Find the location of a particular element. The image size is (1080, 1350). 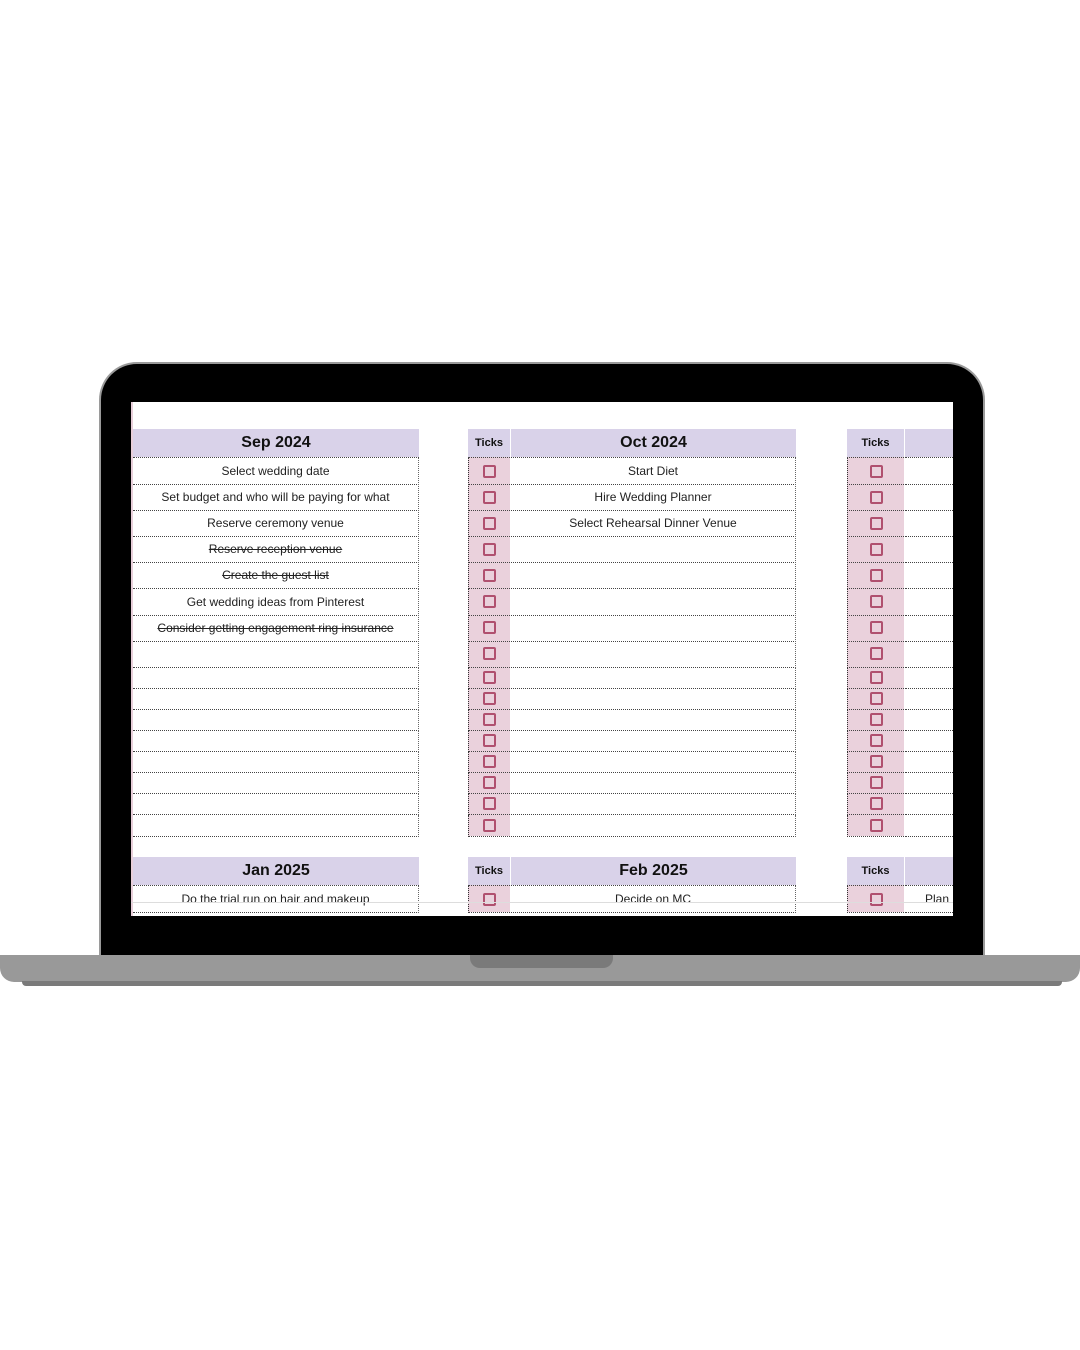

ticks-column is located at coordinates (489, 647).